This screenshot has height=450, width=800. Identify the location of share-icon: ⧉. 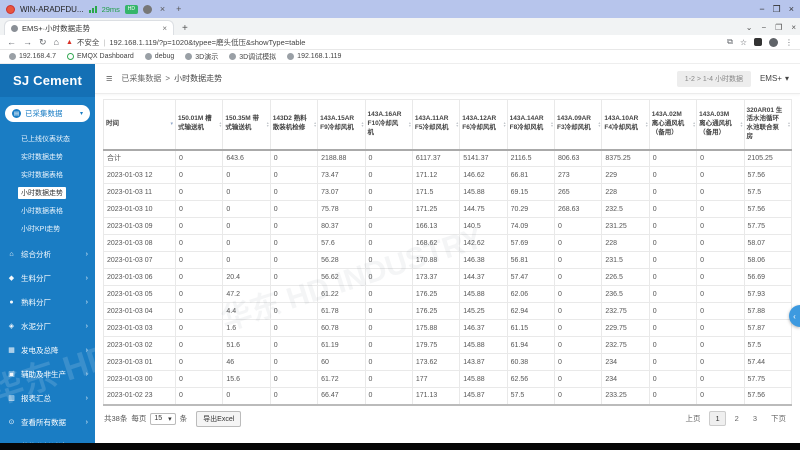
(730, 42).